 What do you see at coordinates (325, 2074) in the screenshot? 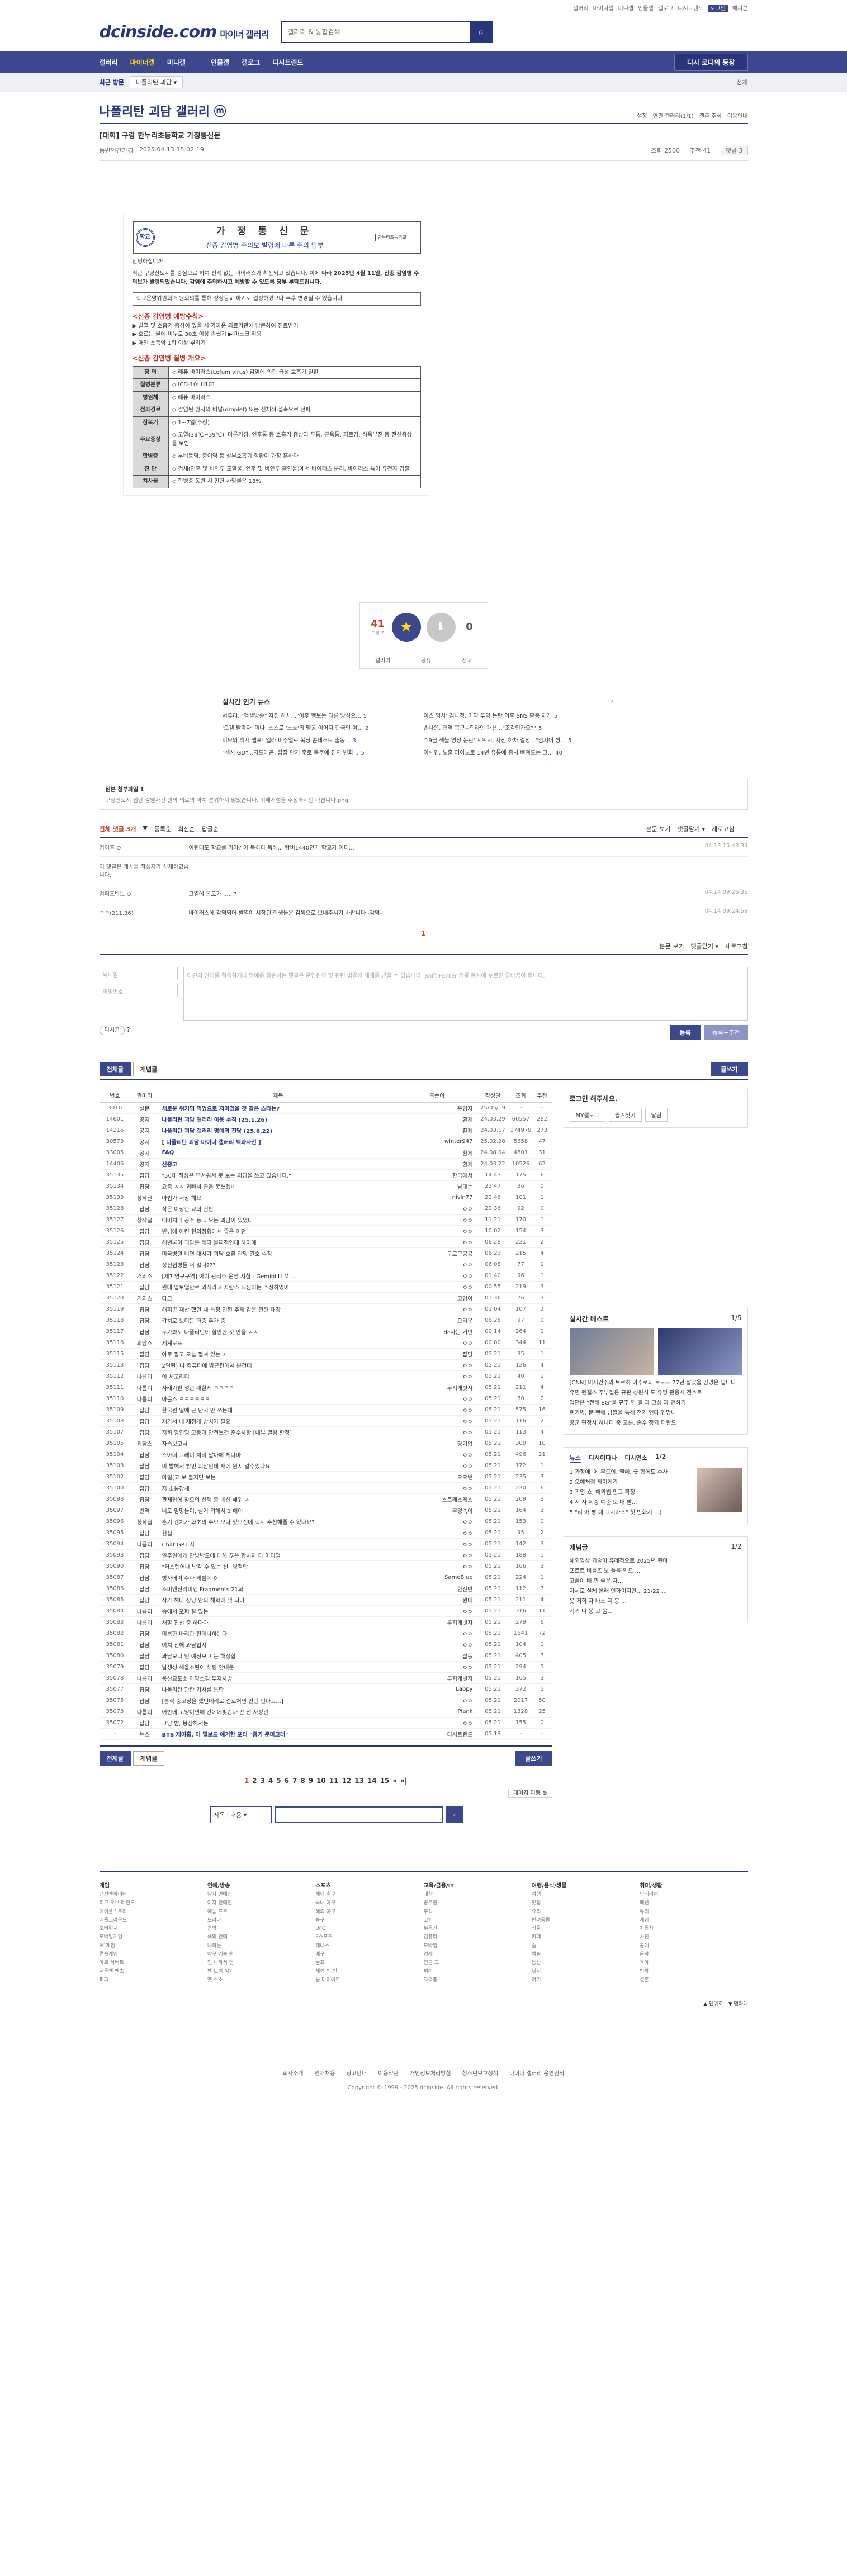
I see `footer-link: 인재채용` at bounding box center [325, 2074].